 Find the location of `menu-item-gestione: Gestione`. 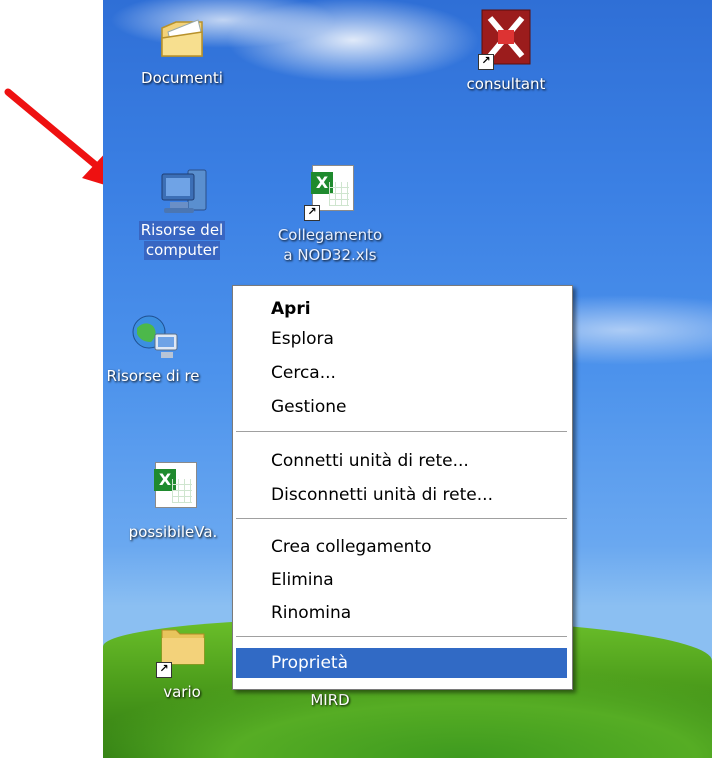

menu-item-gestione: Gestione is located at coordinates (401, 407).